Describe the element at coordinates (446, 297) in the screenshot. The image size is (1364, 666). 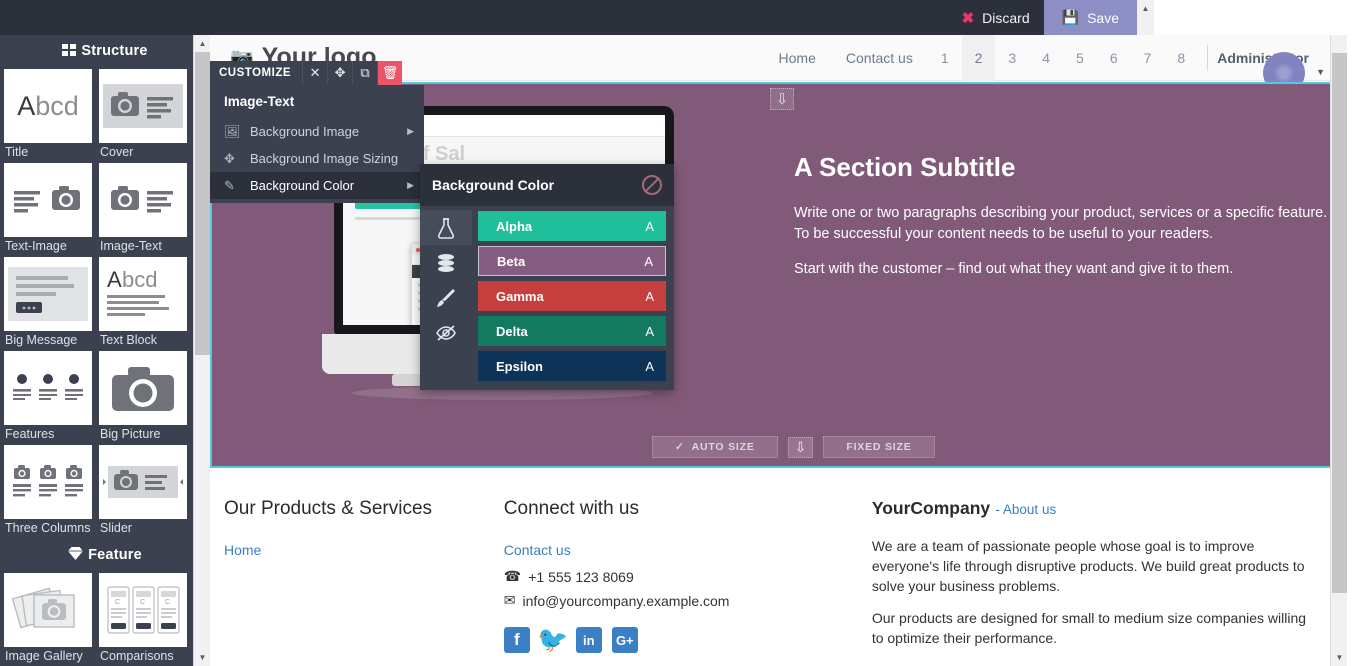
I see `brush-icon` at that location.